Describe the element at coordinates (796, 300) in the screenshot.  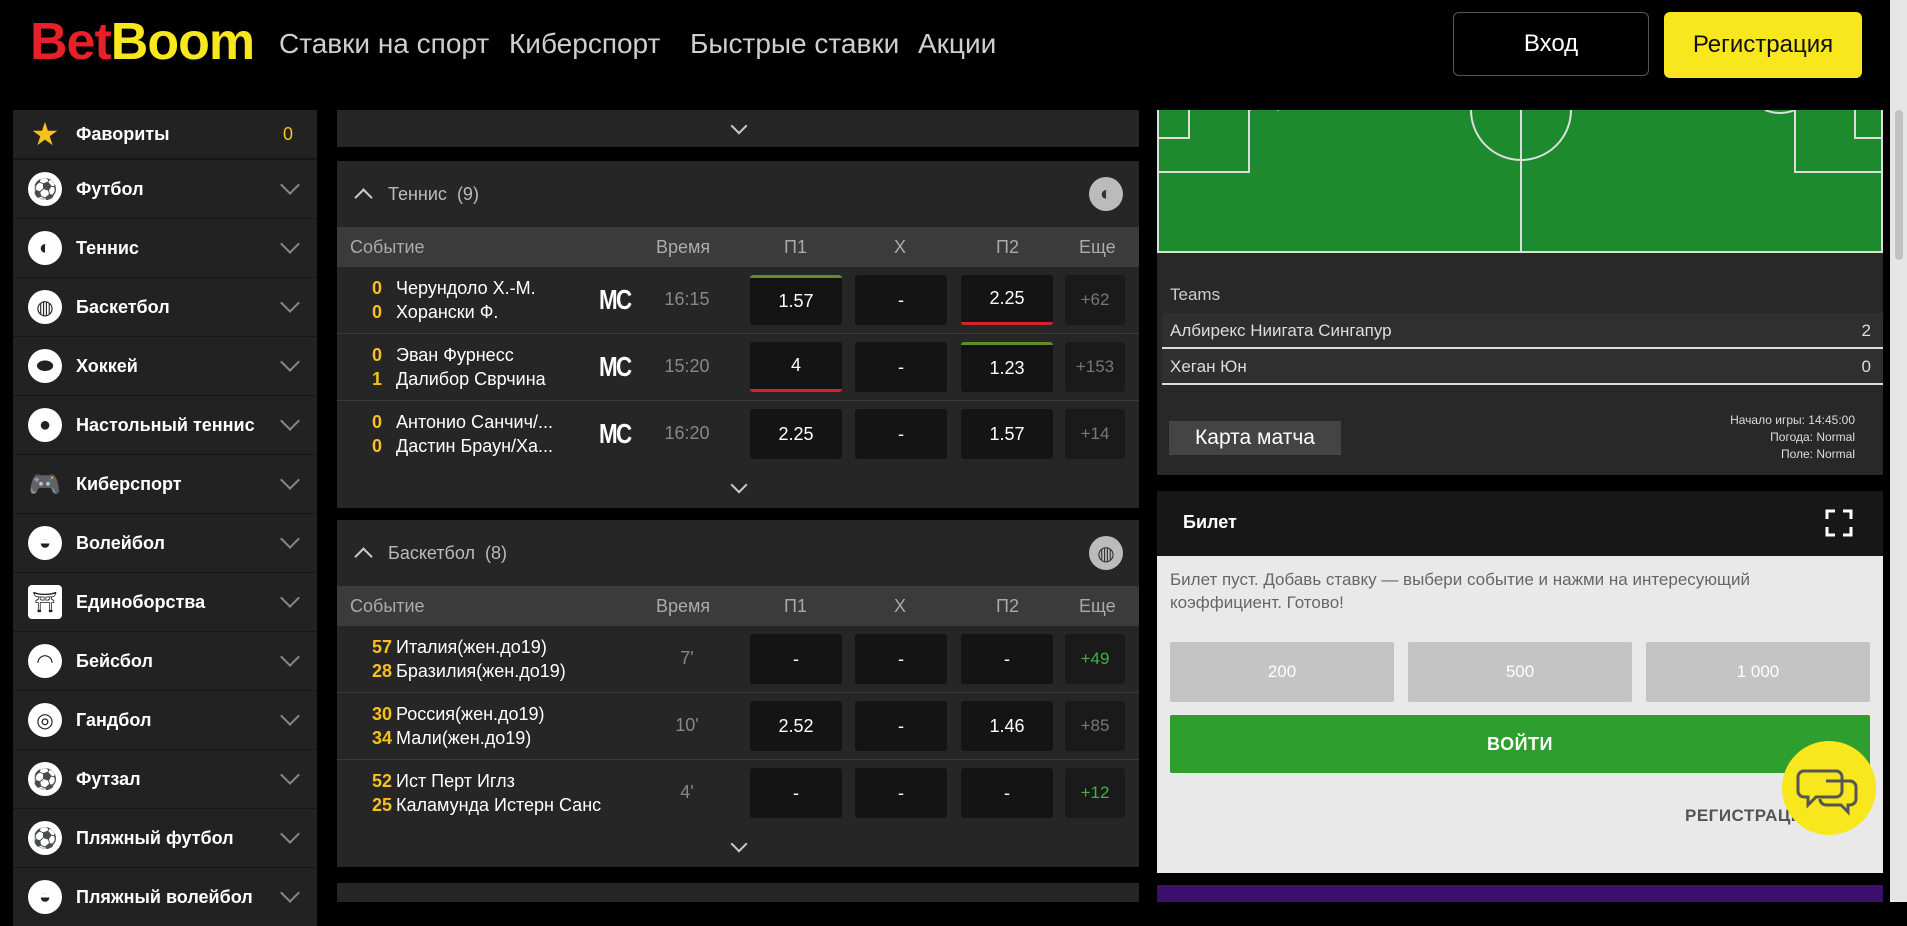
I see `odd-p1: 1.57` at that location.